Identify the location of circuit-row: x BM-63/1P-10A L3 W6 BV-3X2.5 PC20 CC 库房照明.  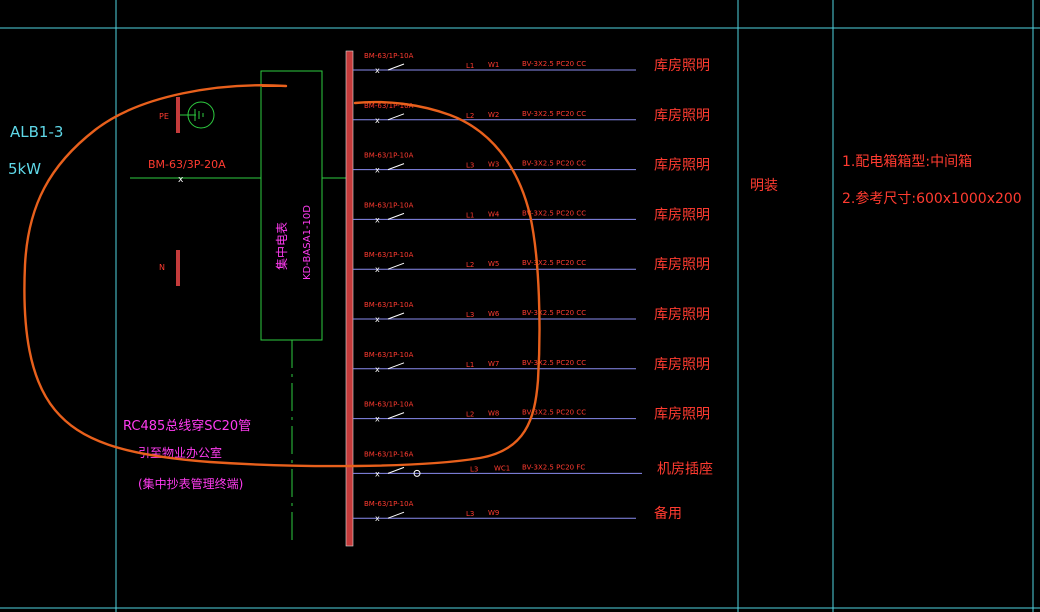
(531, 312).